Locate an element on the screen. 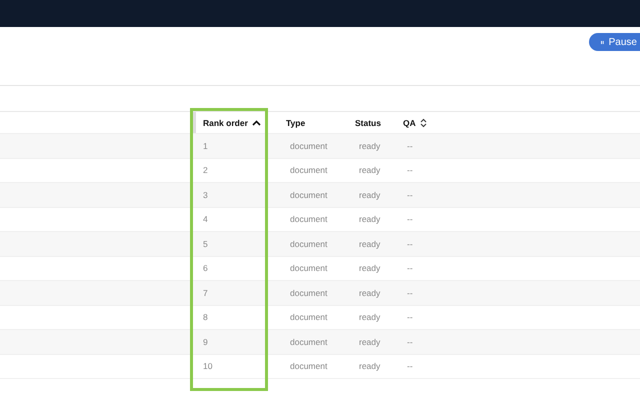  table-cell: 8 is located at coordinates (205, 317).